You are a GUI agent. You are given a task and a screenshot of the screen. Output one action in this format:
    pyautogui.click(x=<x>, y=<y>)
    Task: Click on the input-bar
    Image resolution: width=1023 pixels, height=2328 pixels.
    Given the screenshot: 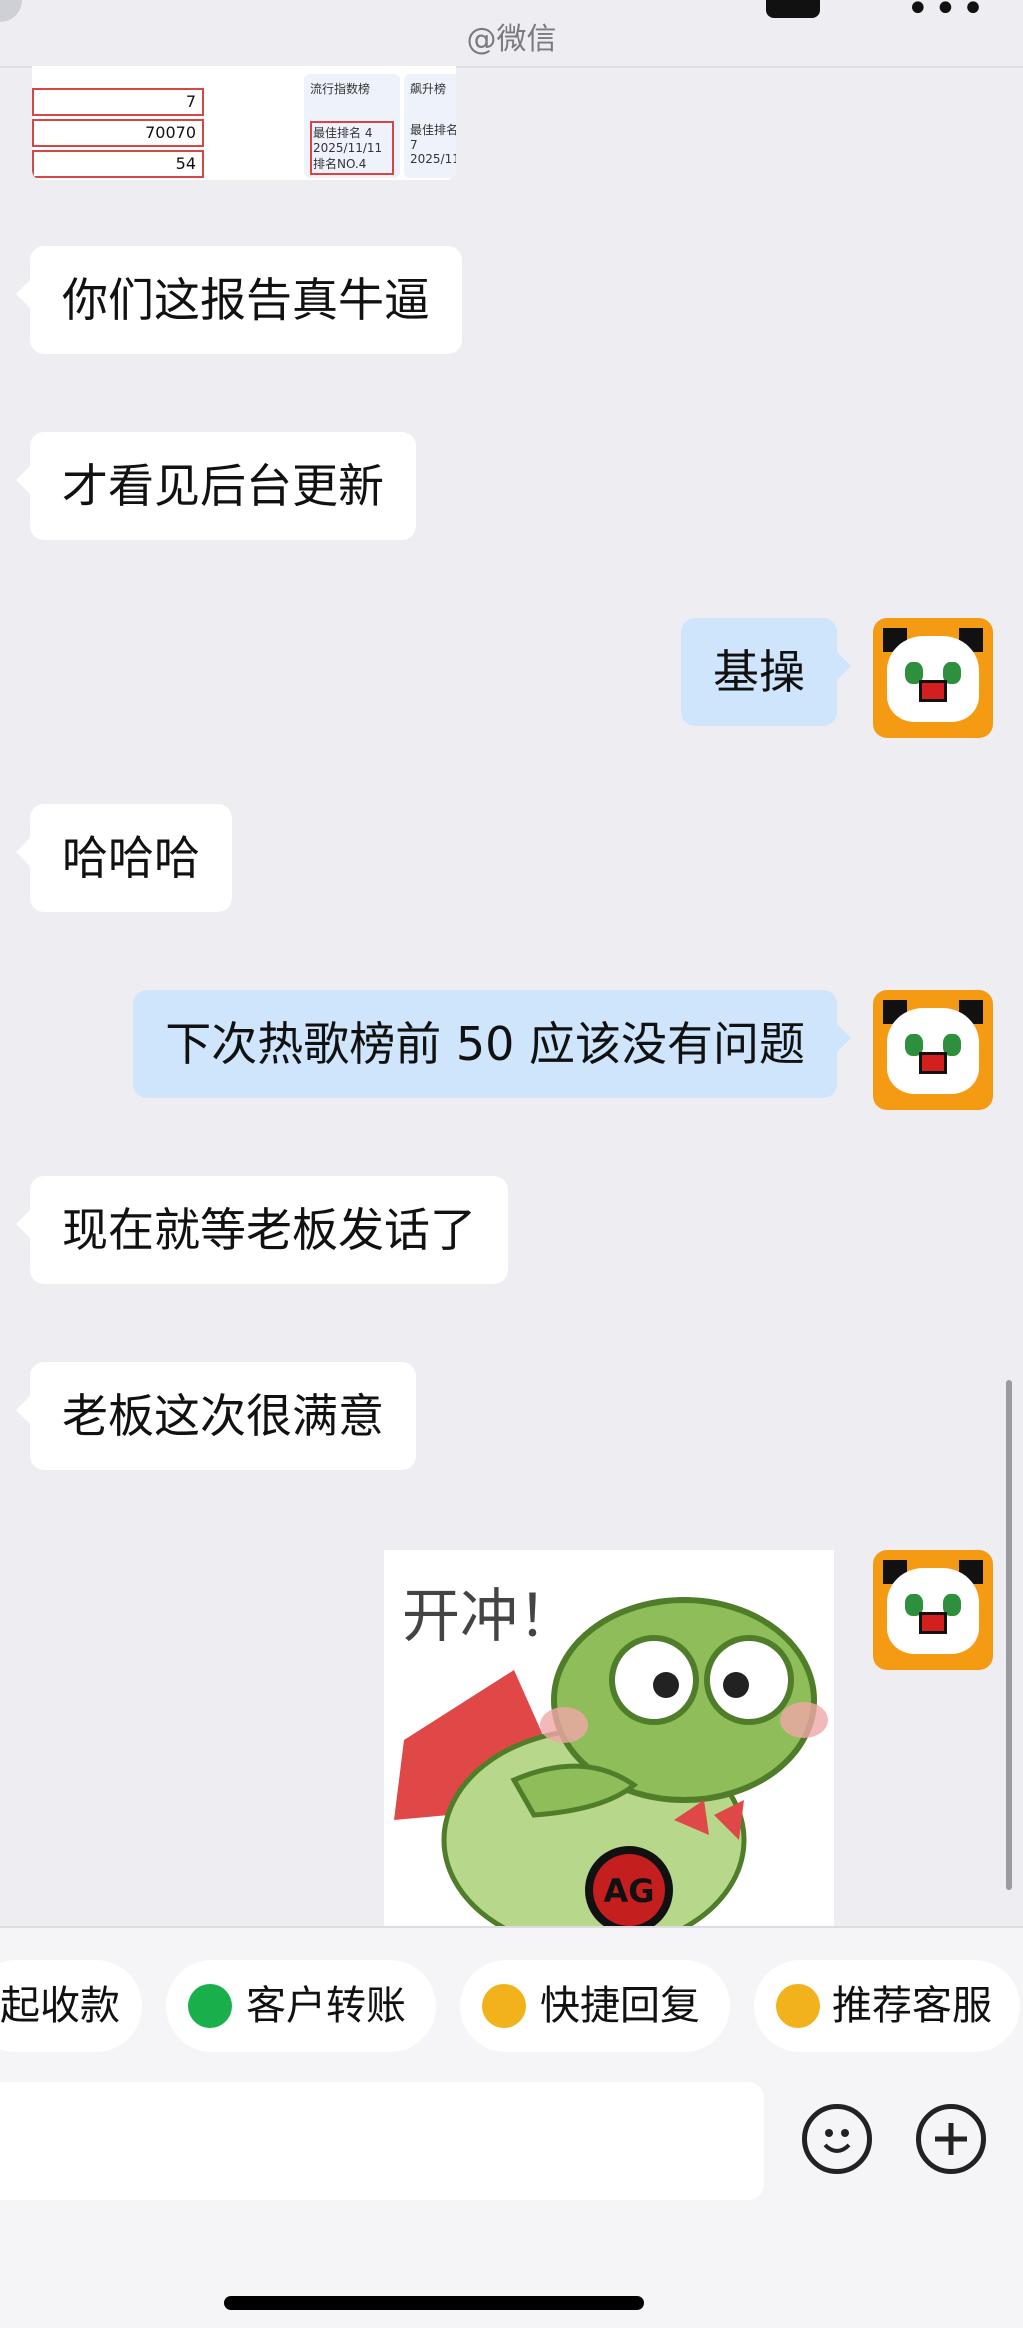 What is the action you would take?
    pyautogui.click(x=511, y=2194)
    